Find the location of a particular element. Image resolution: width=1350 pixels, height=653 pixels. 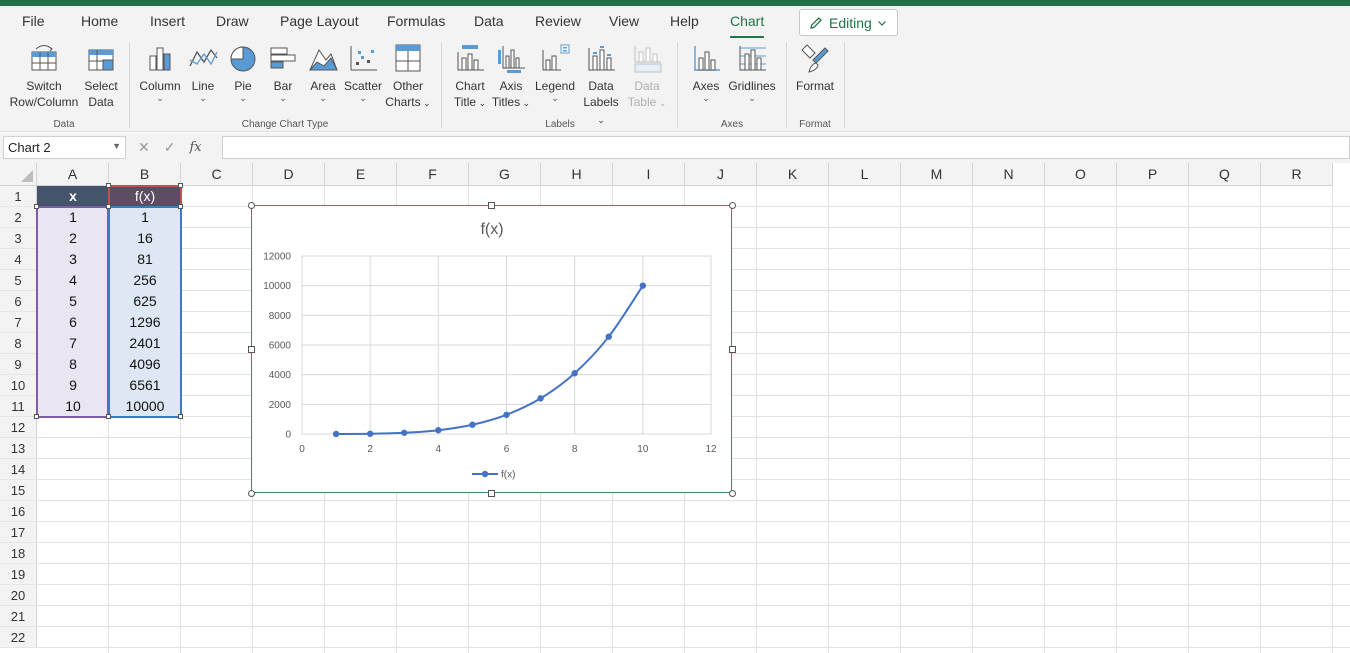

row-header-11: 11 is located at coordinates (18, 406).